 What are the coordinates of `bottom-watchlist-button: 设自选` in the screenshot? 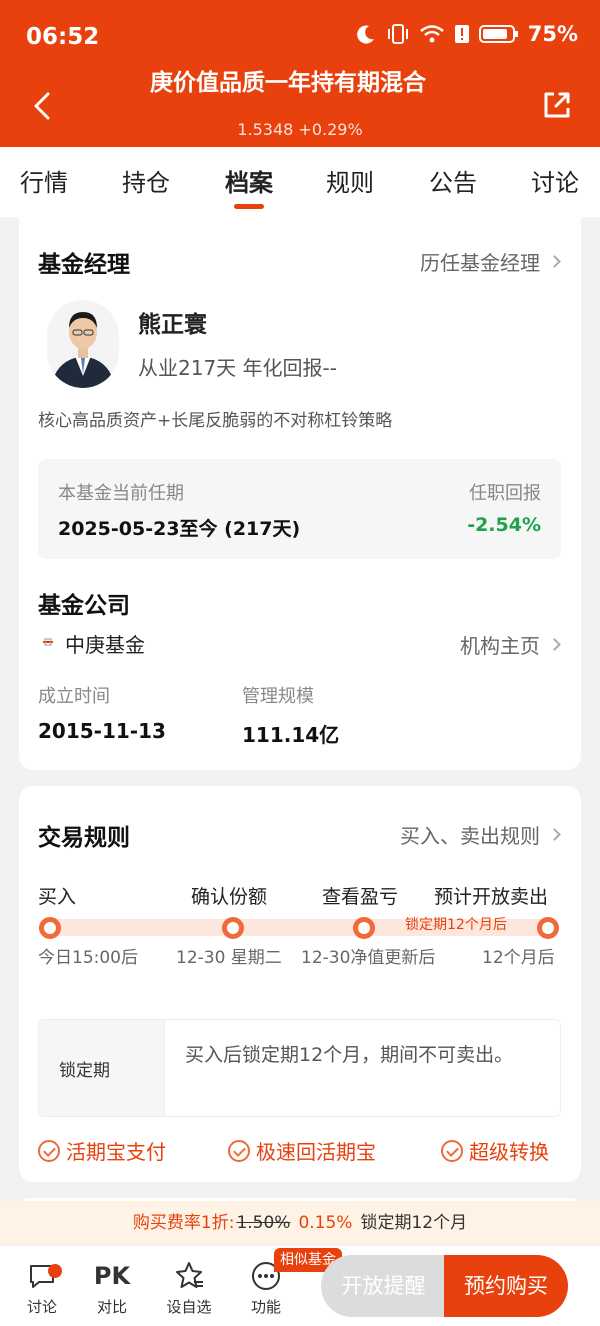 It's located at (189, 1288).